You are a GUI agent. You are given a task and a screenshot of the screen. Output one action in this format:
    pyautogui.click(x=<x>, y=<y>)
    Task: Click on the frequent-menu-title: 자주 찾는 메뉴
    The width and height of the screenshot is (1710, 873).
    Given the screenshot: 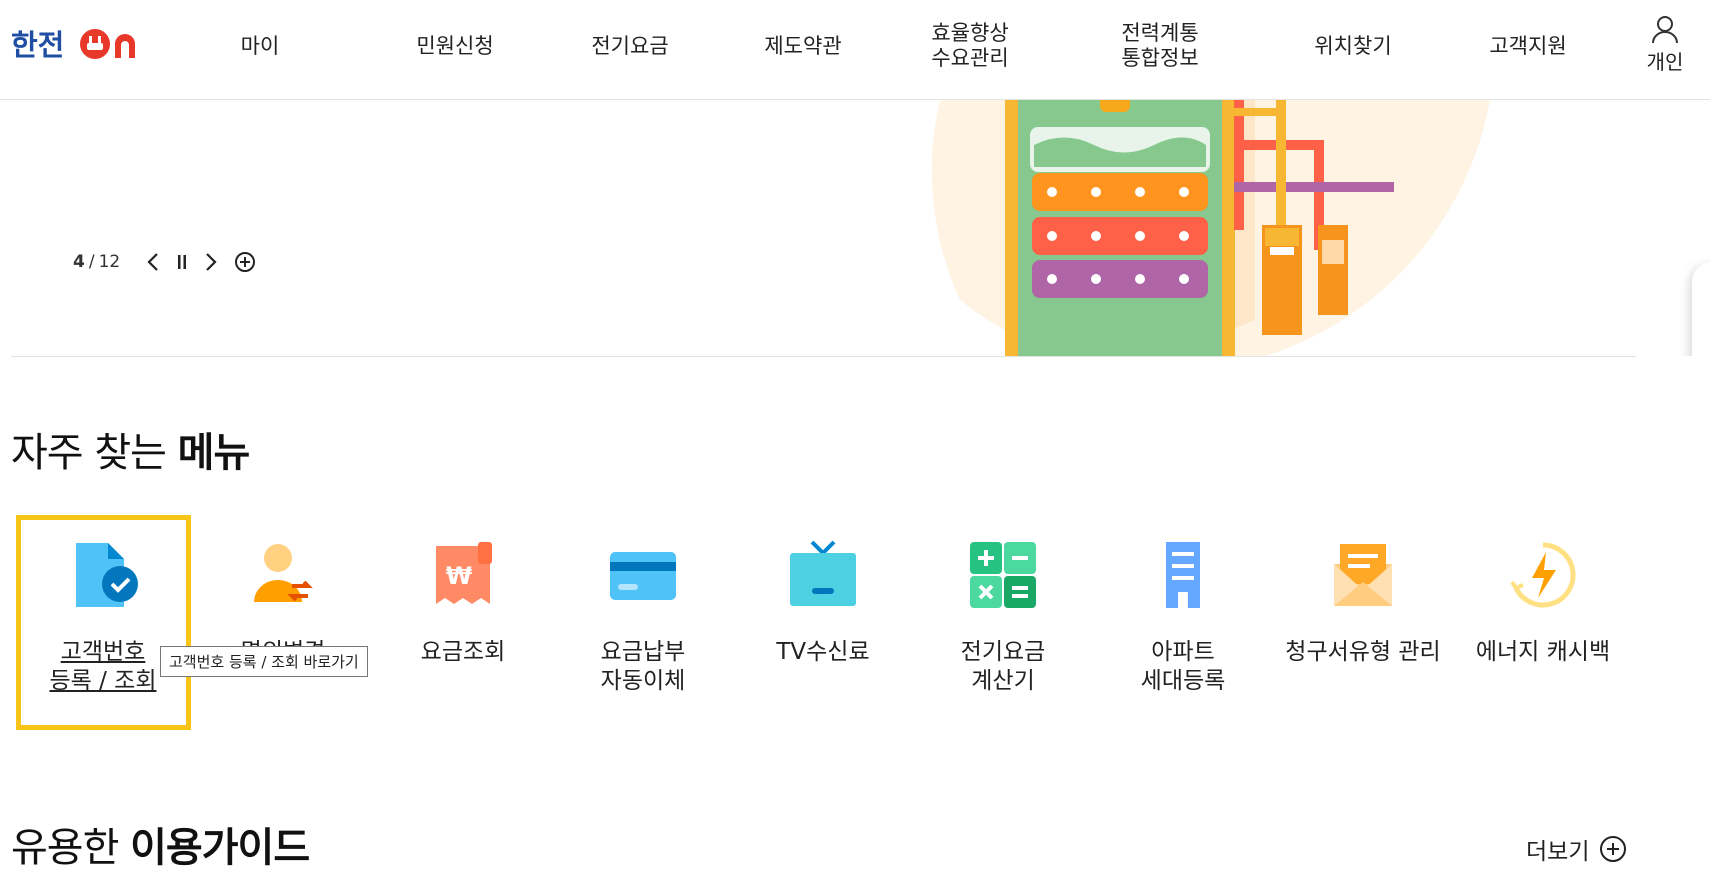 What is the action you would take?
    pyautogui.click(x=131, y=449)
    